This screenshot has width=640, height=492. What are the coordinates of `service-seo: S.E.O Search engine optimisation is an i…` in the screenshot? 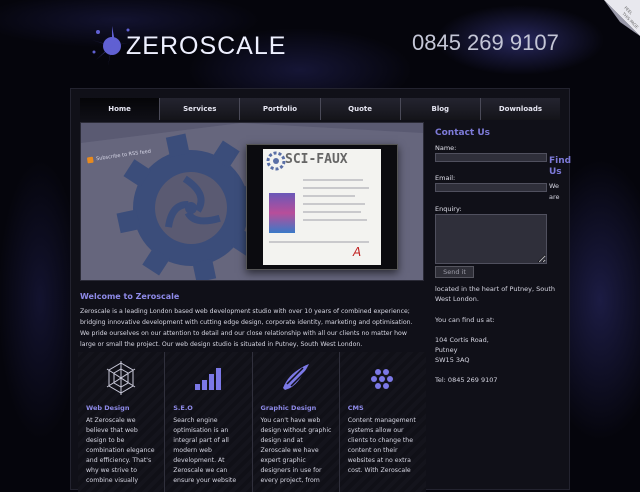 It's located at (209, 422).